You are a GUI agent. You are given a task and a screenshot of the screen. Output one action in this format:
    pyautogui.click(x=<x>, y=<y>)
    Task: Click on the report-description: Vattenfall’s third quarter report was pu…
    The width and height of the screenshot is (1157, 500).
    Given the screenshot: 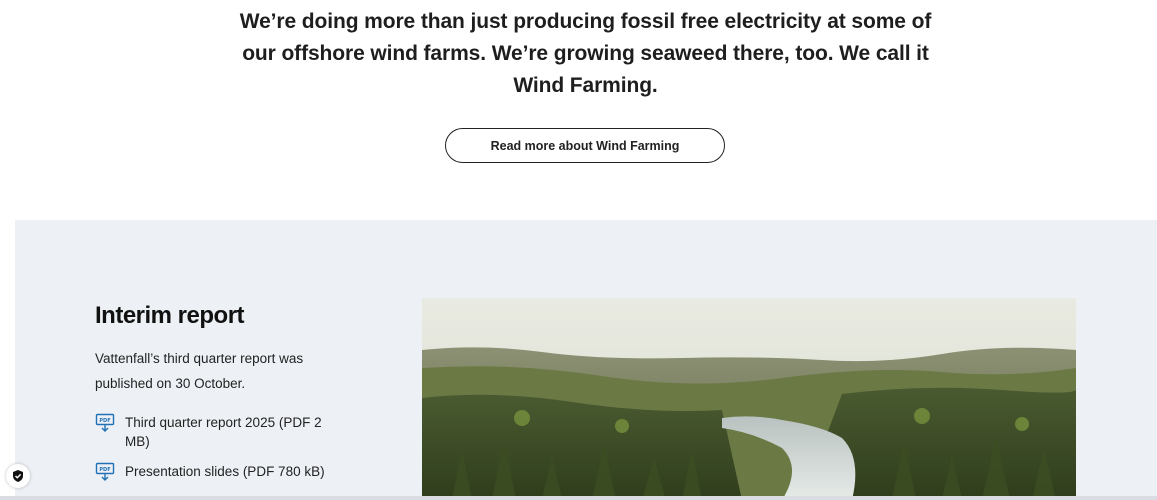 What is the action you would take?
    pyautogui.click(x=199, y=371)
    